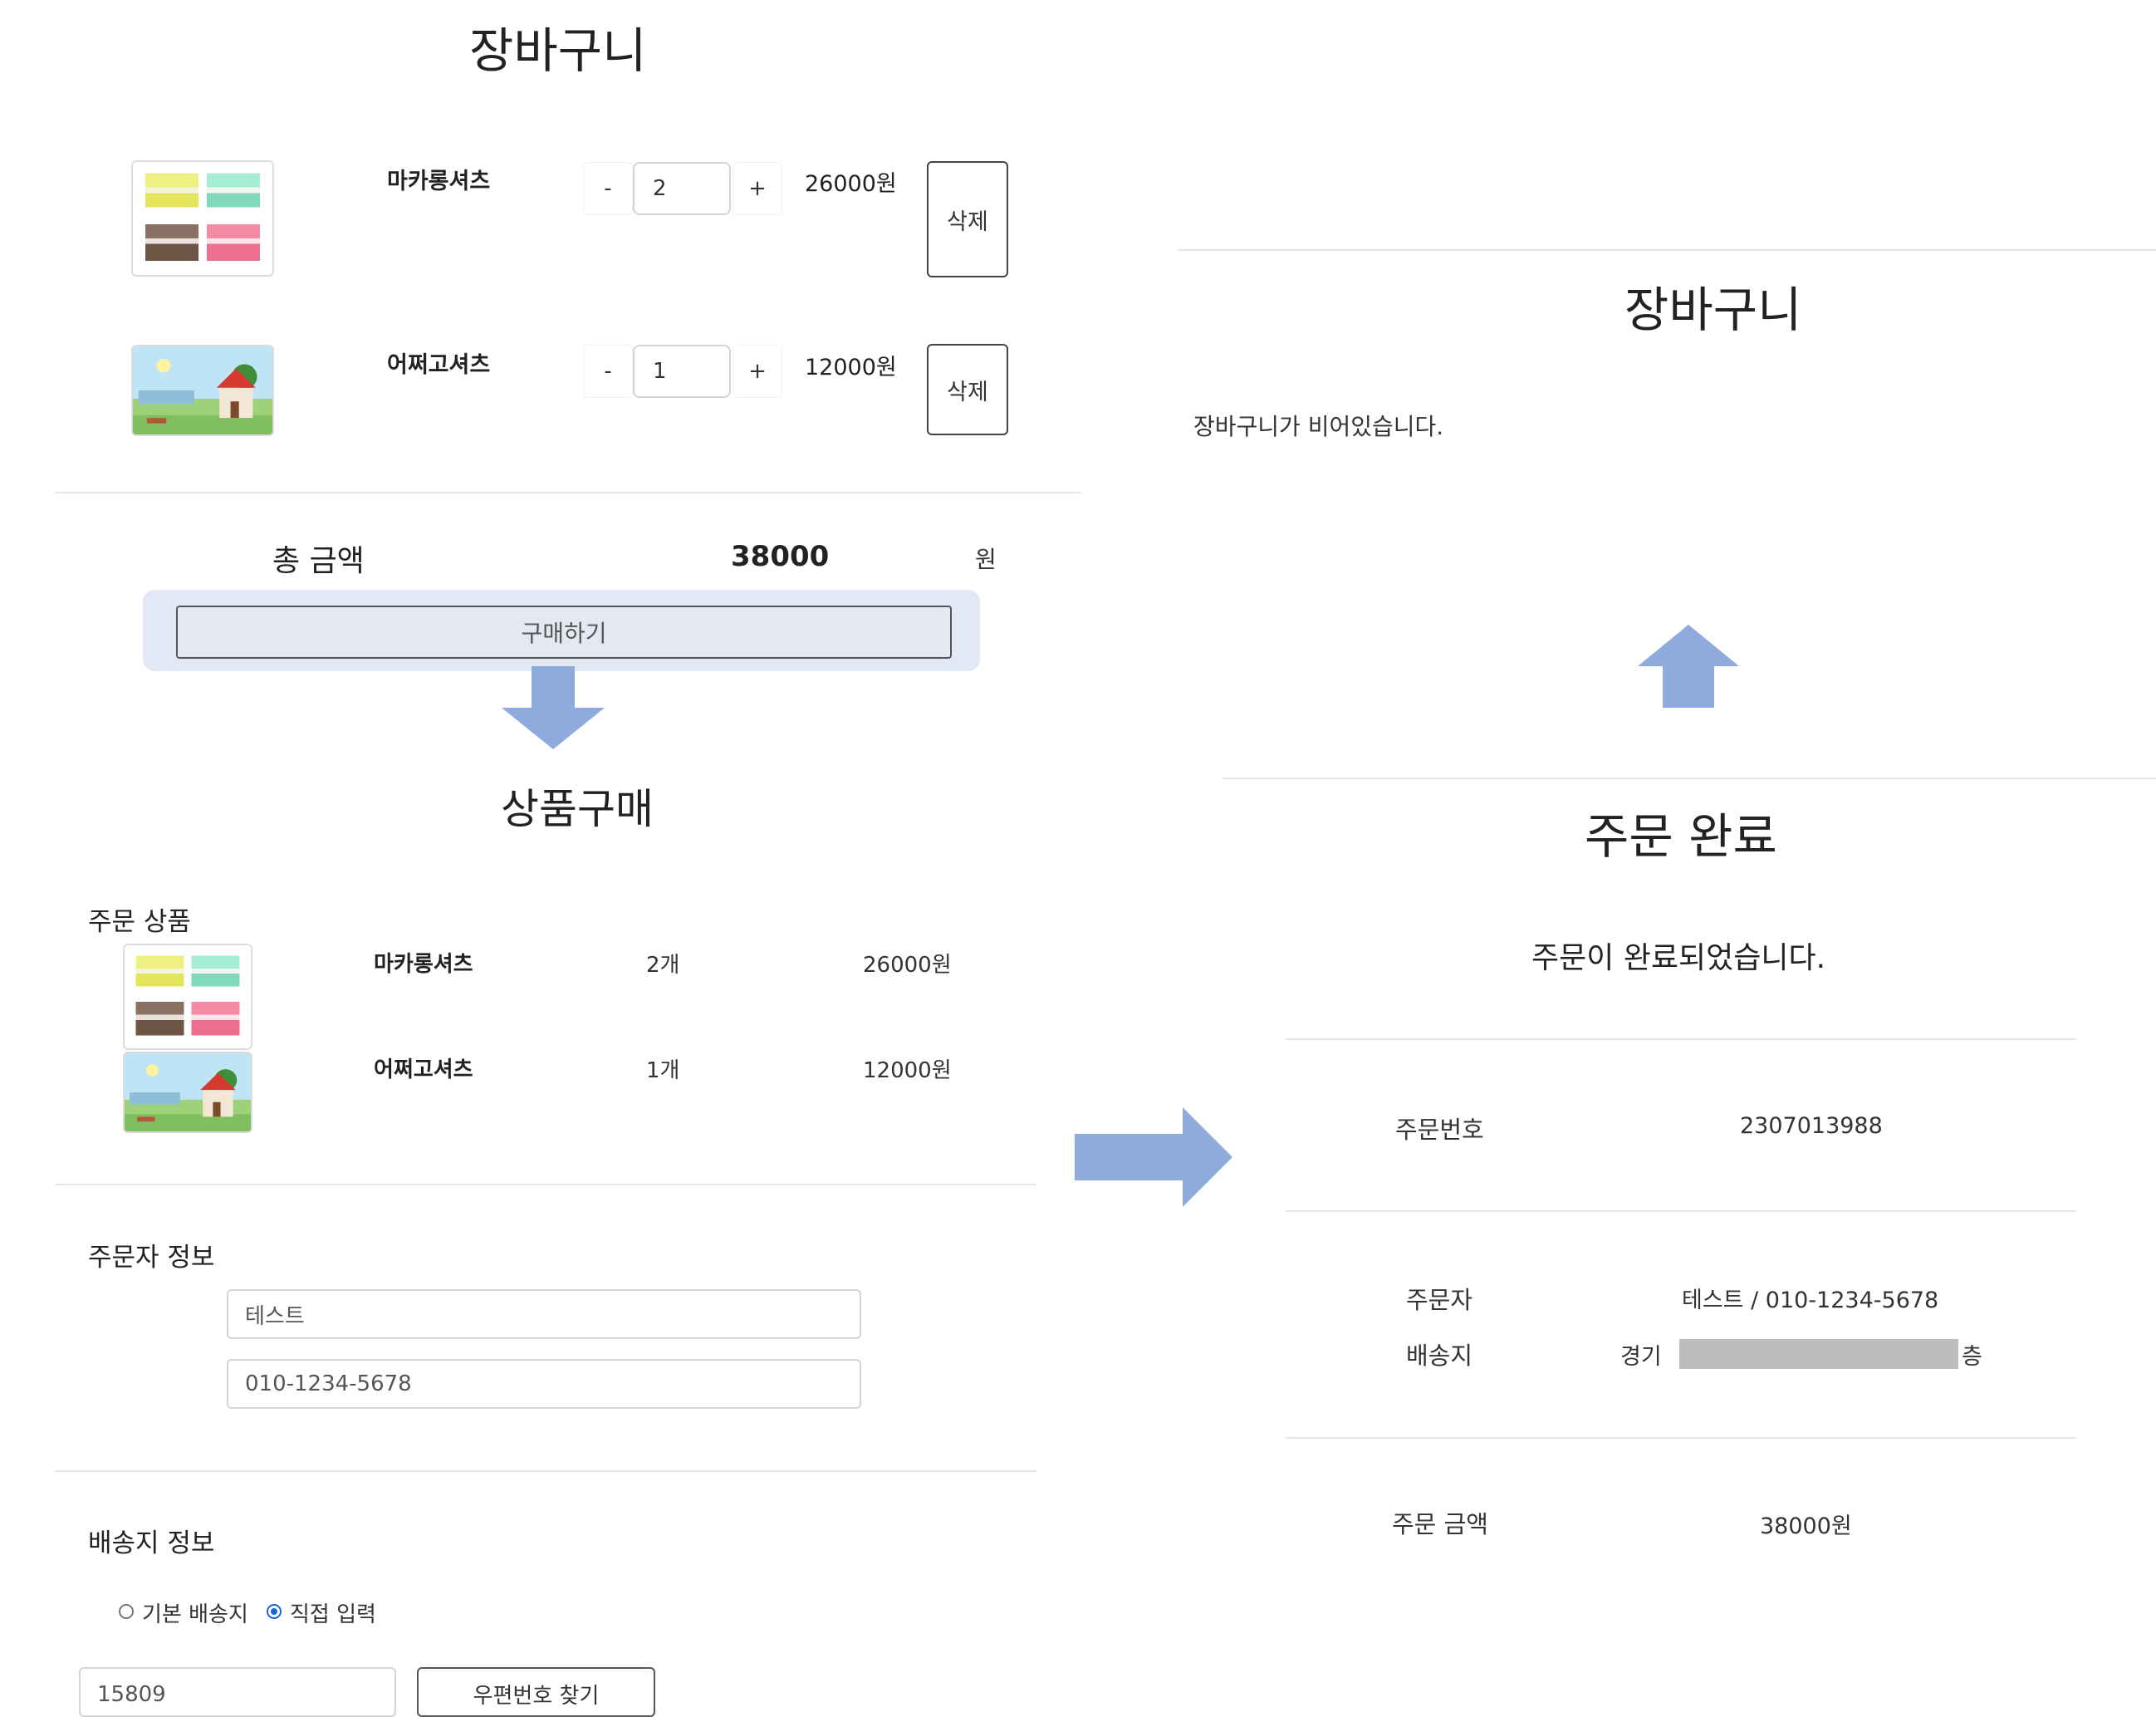 This screenshot has height=1717, width=2156. What do you see at coordinates (663, 965) in the screenshot?
I see `order-item-qty: 2개` at bounding box center [663, 965].